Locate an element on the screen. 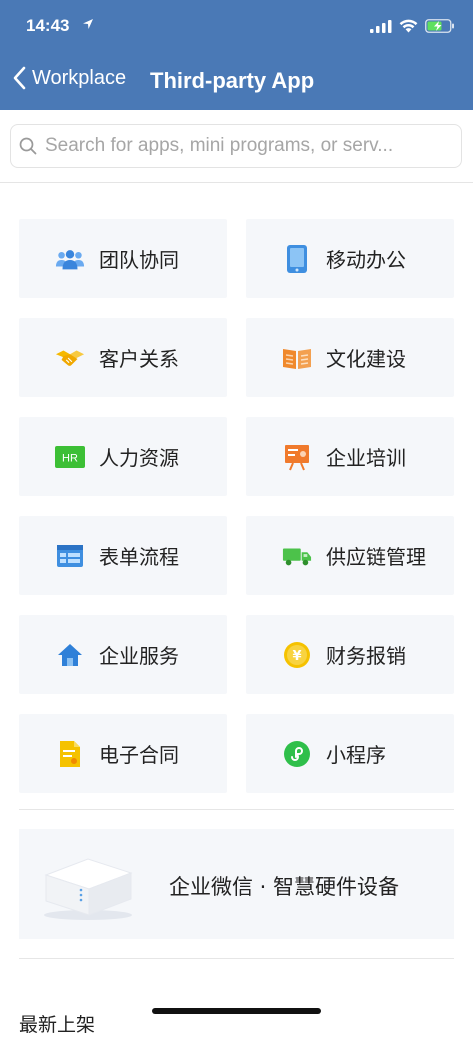 The height and width of the screenshot is (1037, 473). category-enterprise-training: 企业培训 is located at coordinates (350, 456).